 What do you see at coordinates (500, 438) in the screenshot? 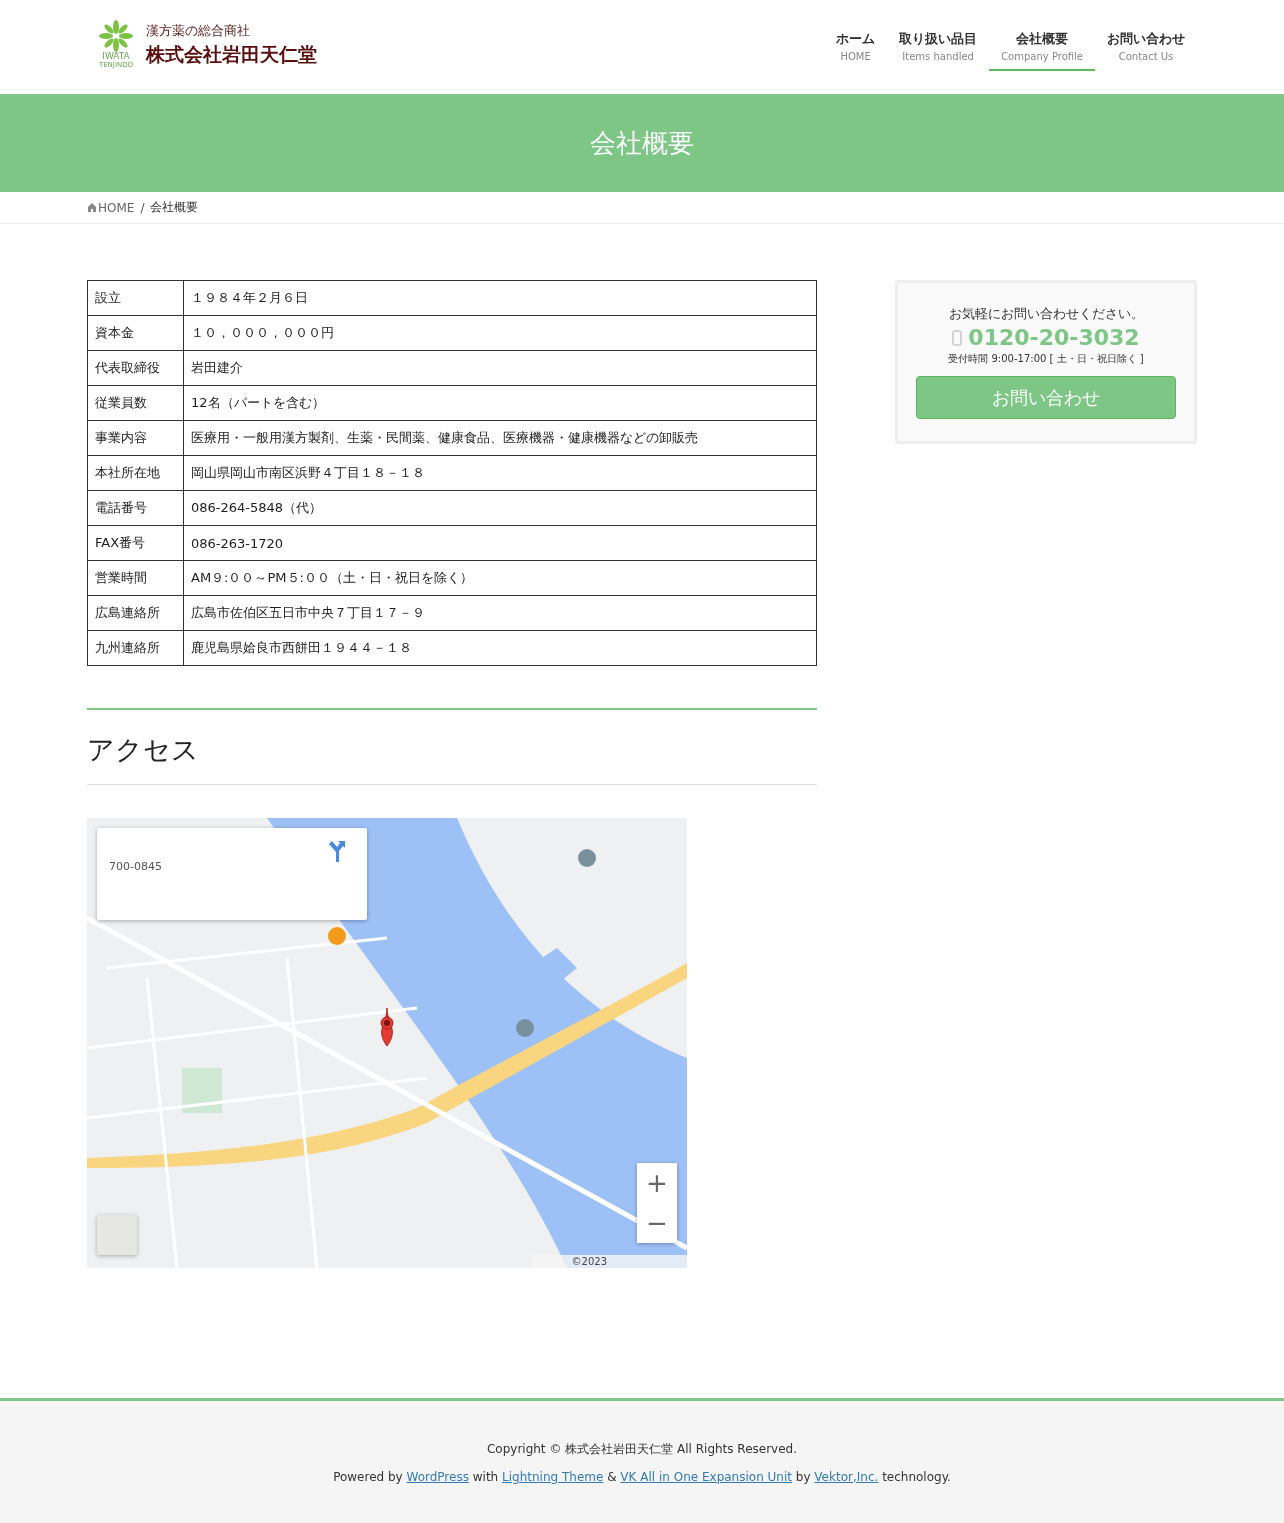
I see `table-cell: 医療用・一般用漢方製剤、生薬・民間薬、健康食品、医療機器・健康機器などの卸販売` at bounding box center [500, 438].